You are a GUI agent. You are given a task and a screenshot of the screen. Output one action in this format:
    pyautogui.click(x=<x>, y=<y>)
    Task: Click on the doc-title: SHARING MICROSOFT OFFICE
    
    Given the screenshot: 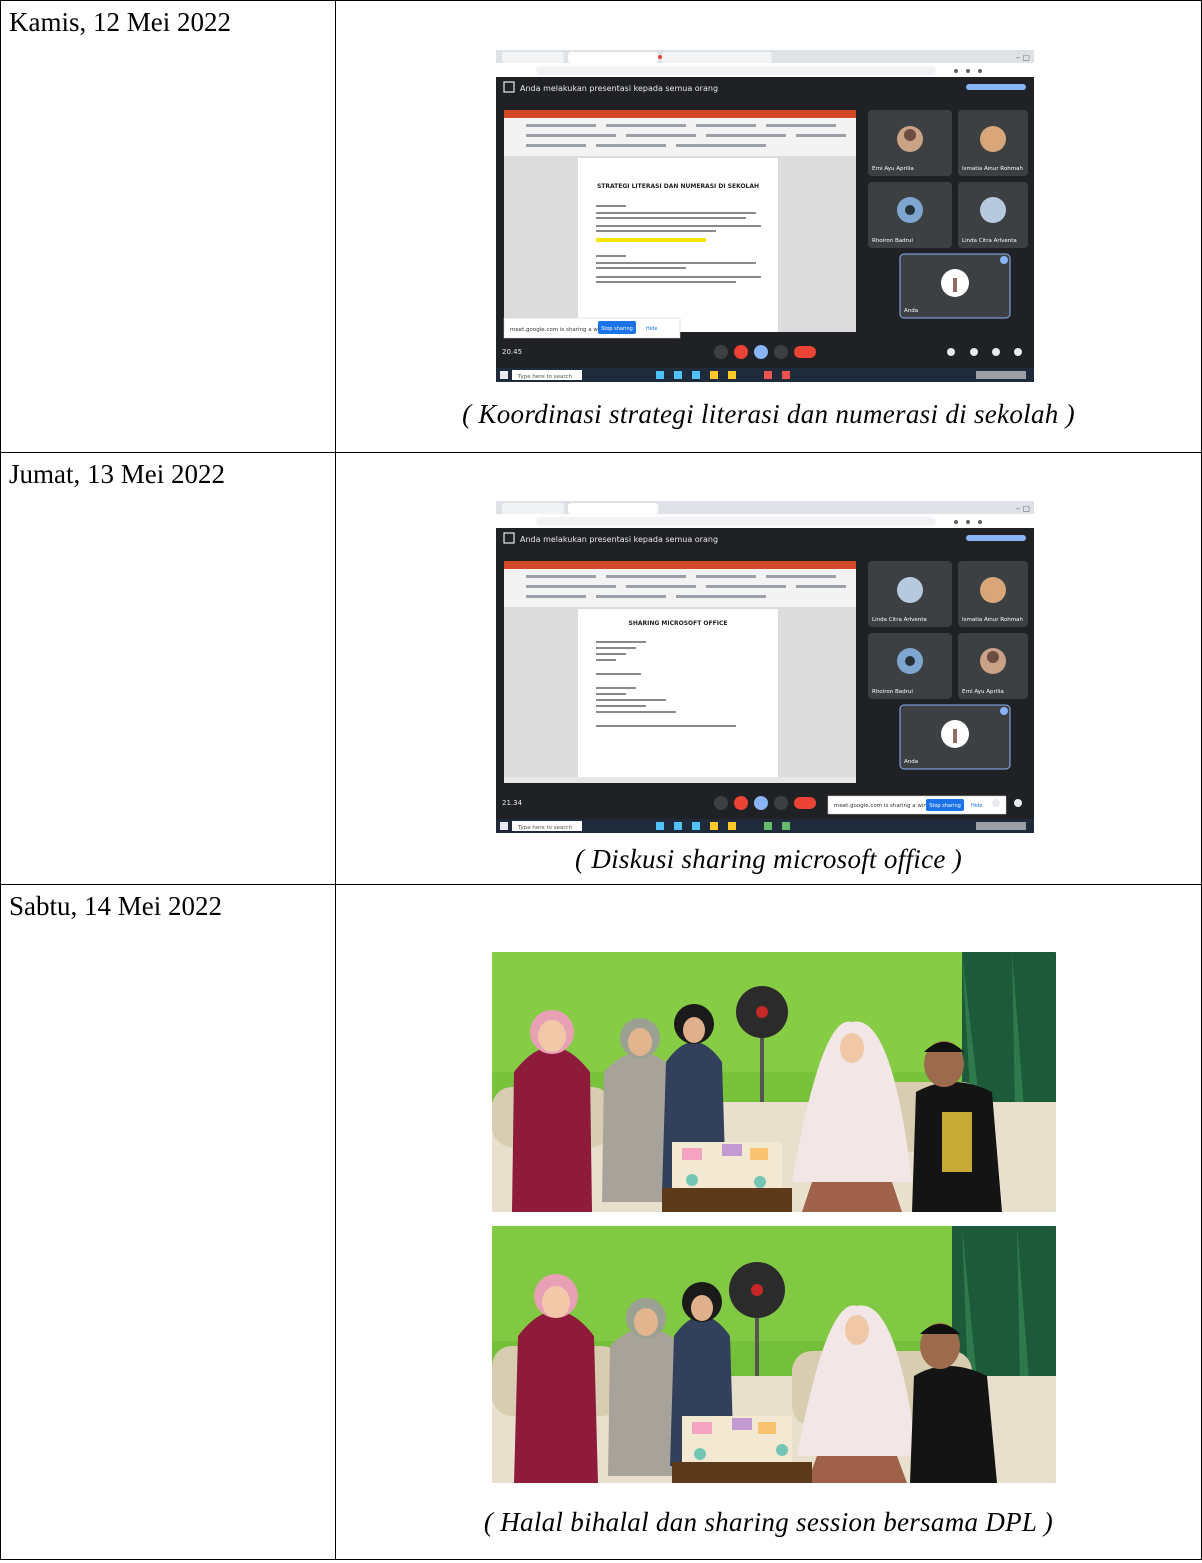 What is the action you would take?
    pyautogui.click(x=678, y=623)
    